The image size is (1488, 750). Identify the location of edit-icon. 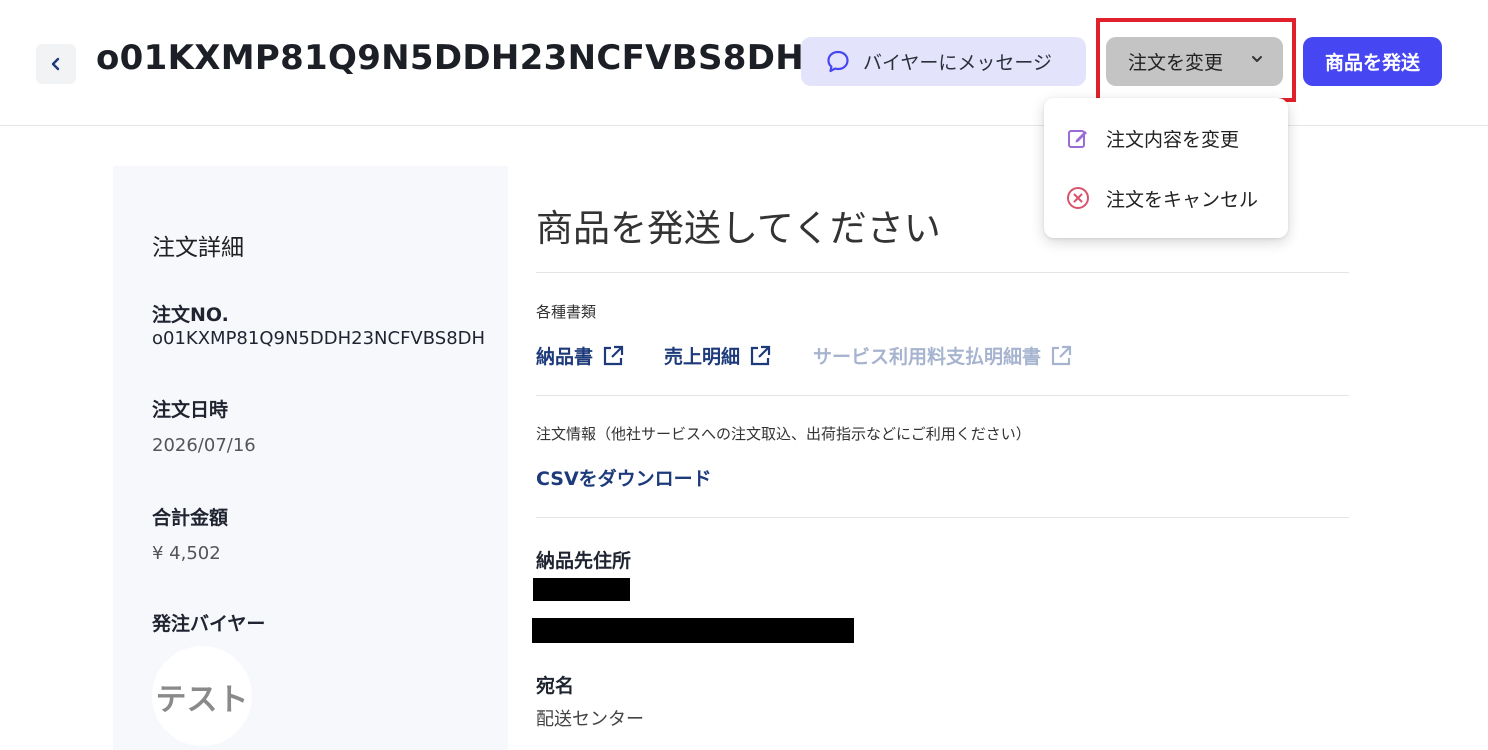
(1077, 139).